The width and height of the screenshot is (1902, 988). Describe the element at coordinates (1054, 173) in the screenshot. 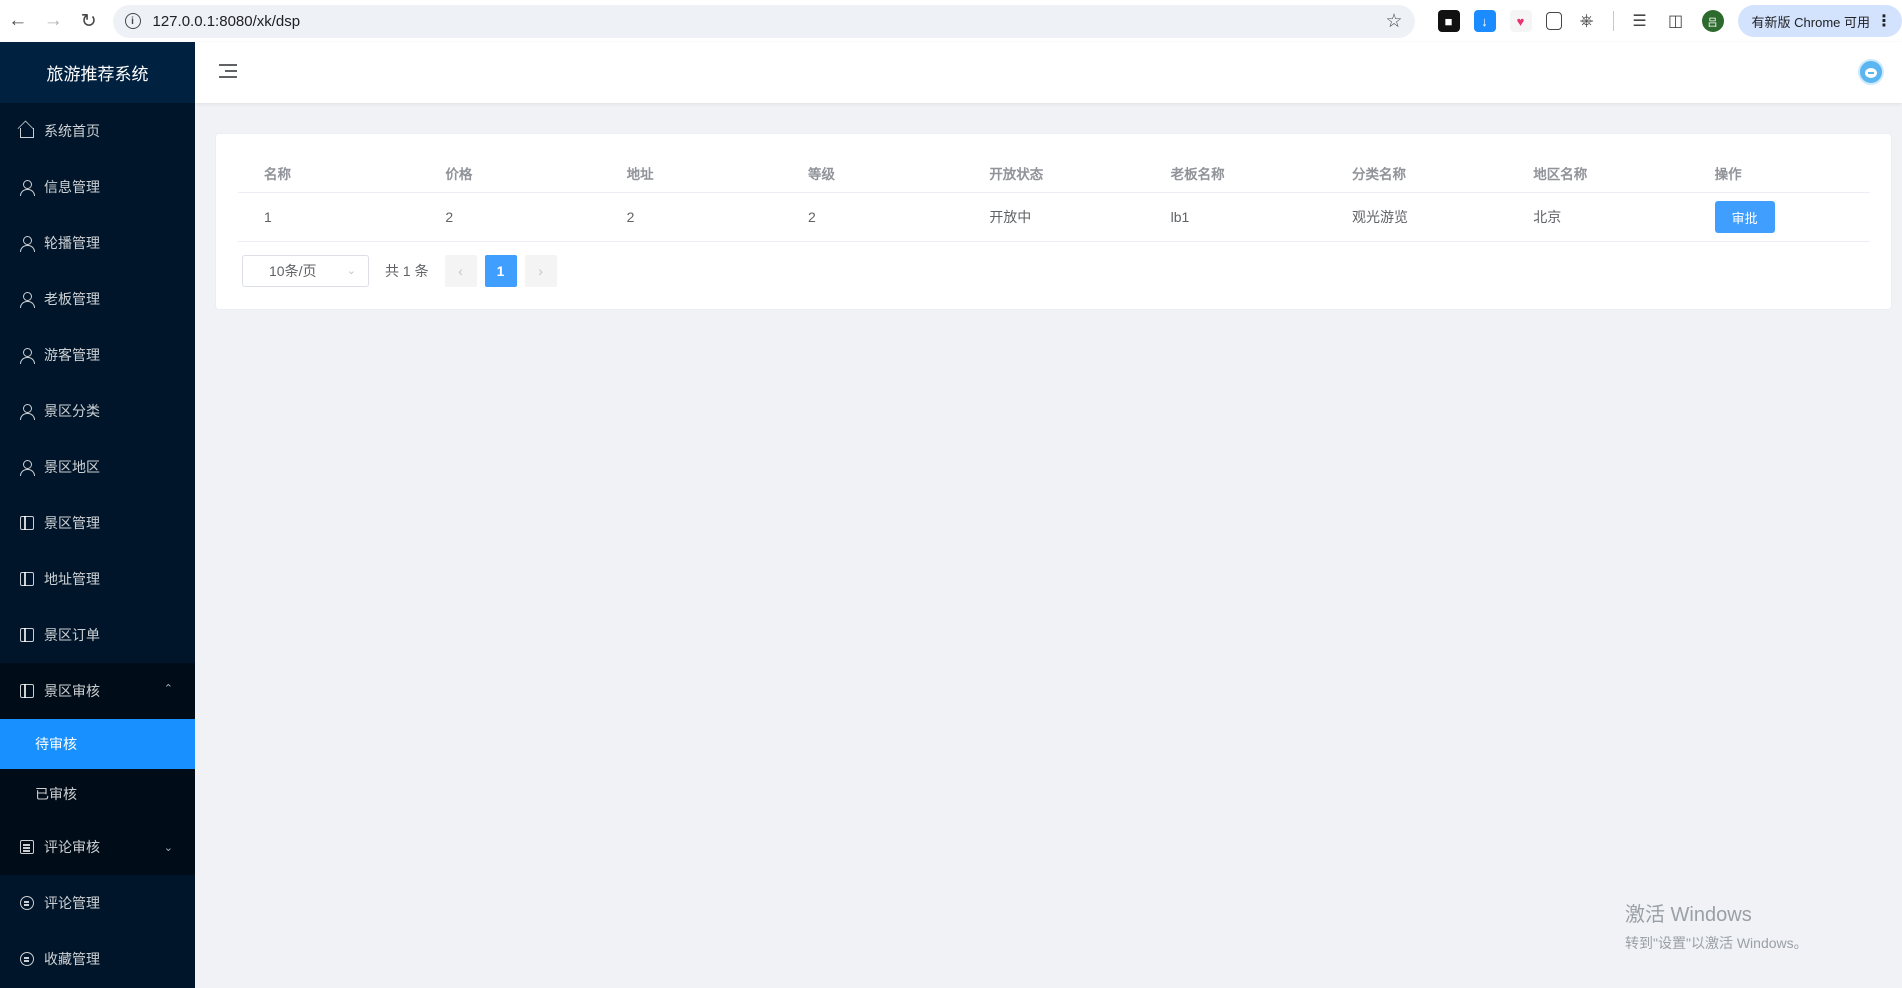

I see `table-header-row: 名称 价格 地址 等级 开放状态 老板名称 分类名称 地区名称 操作` at that location.